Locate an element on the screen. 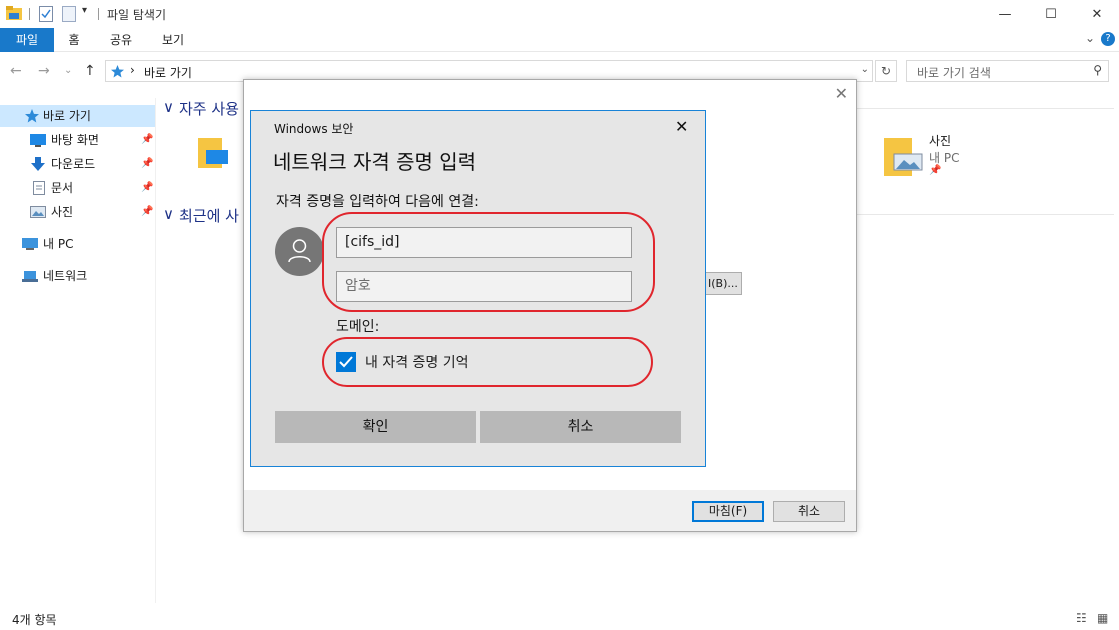 This screenshot has height=630, width=1119. highlight-credentials-oval is located at coordinates (488, 262).